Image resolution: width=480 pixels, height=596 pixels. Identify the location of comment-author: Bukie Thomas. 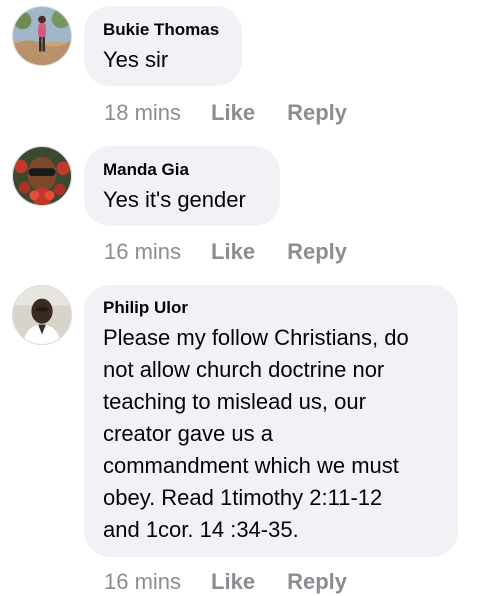
(162, 30).